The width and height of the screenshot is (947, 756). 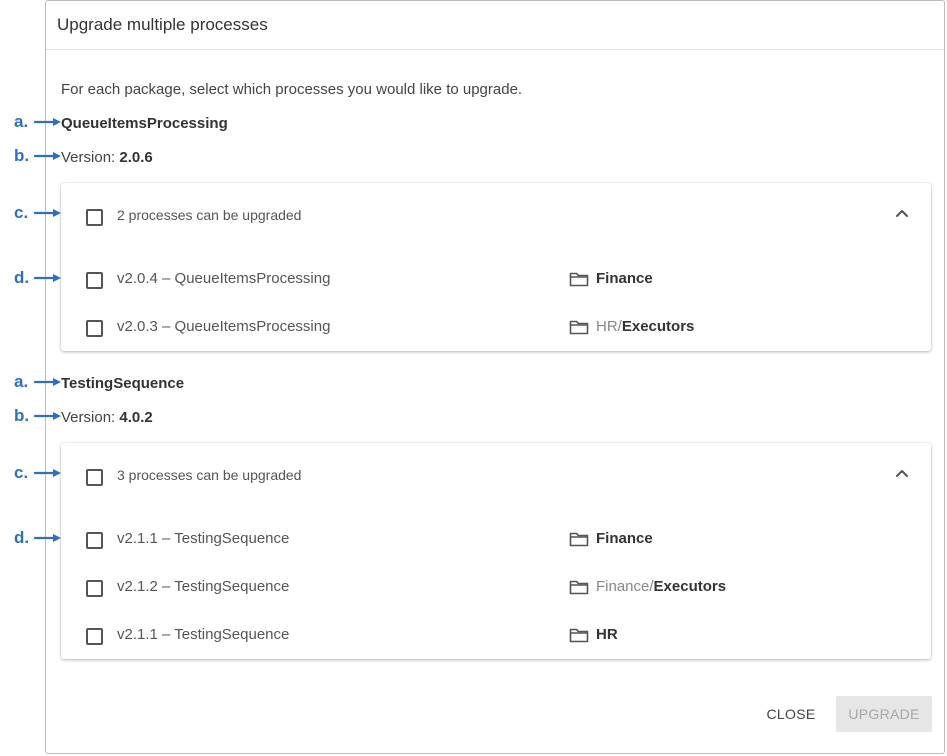 What do you see at coordinates (625, 586) in the screenshot?
I see `folder-parent: Finance/` at bounding box center [625, 586].